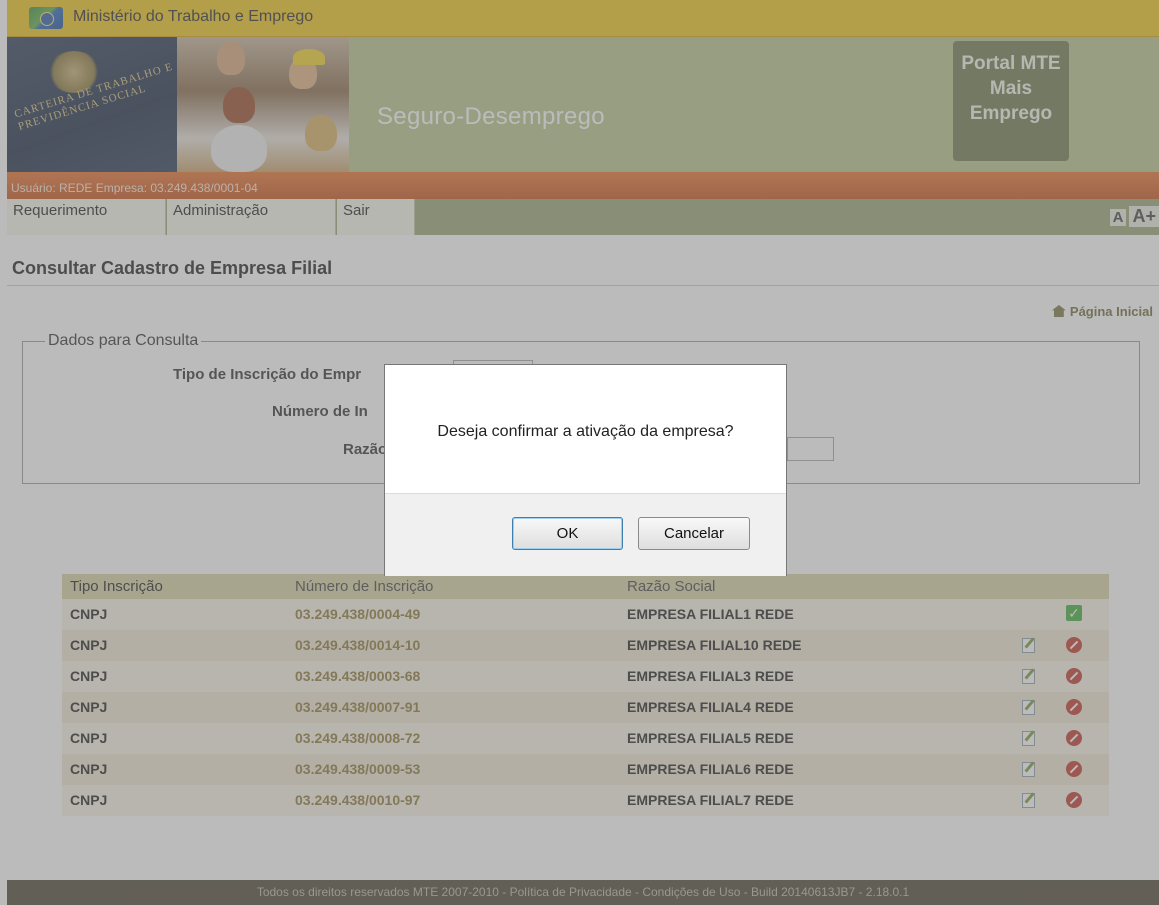  I want to click on dialog-message: Deseja confirmar a ativação da empresa?, so click(585, 431).